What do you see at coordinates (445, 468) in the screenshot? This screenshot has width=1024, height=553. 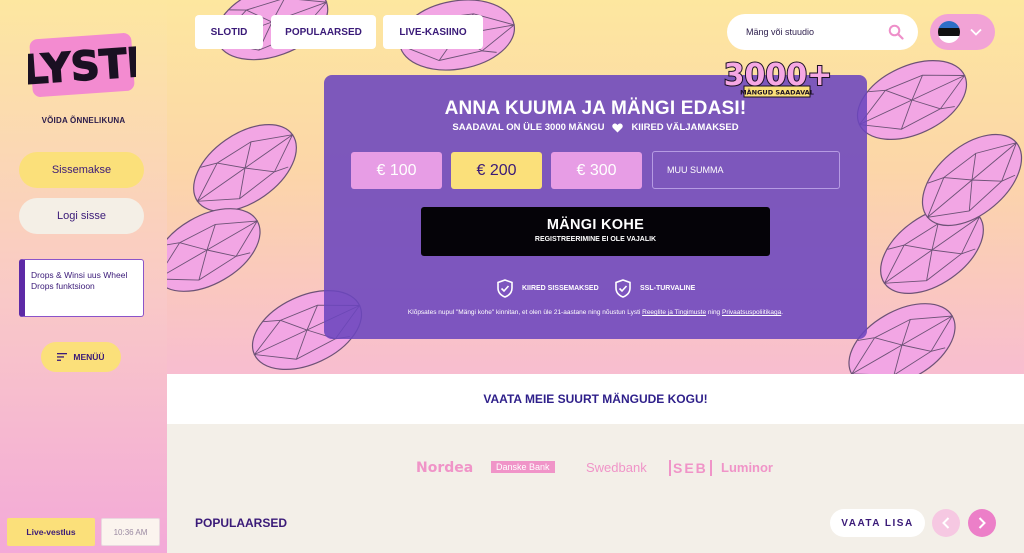 I see `nordea-logo: Nordea` at bounding box center [445, 468].